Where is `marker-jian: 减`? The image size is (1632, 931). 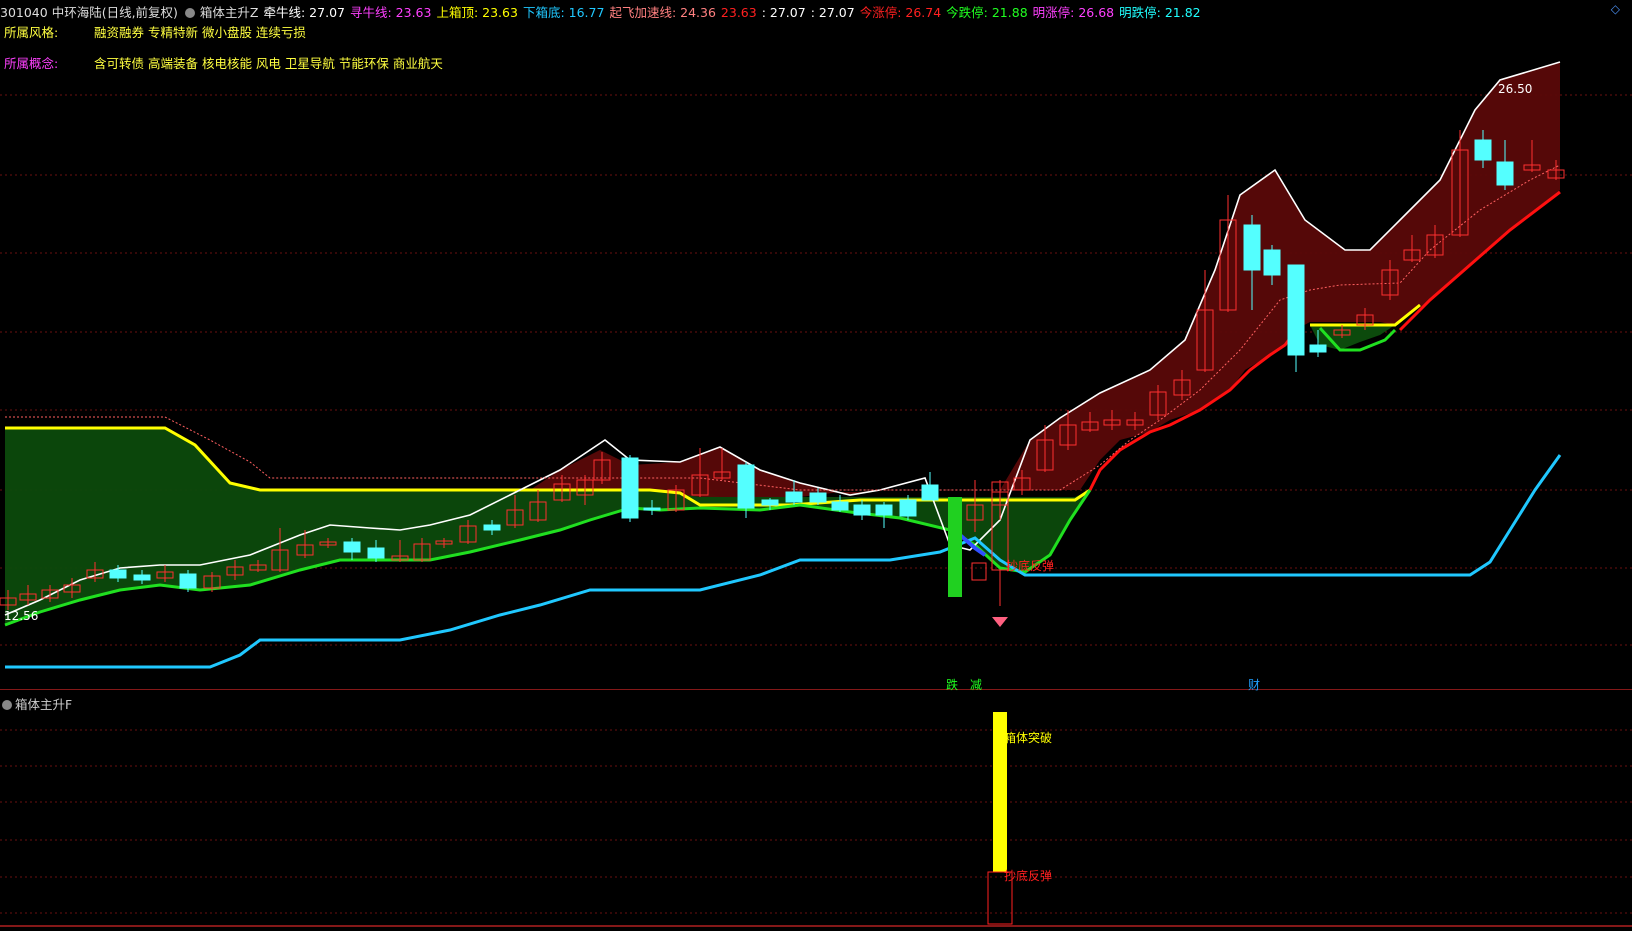
marker-jian: 减 is located at coordinates (976, 685).